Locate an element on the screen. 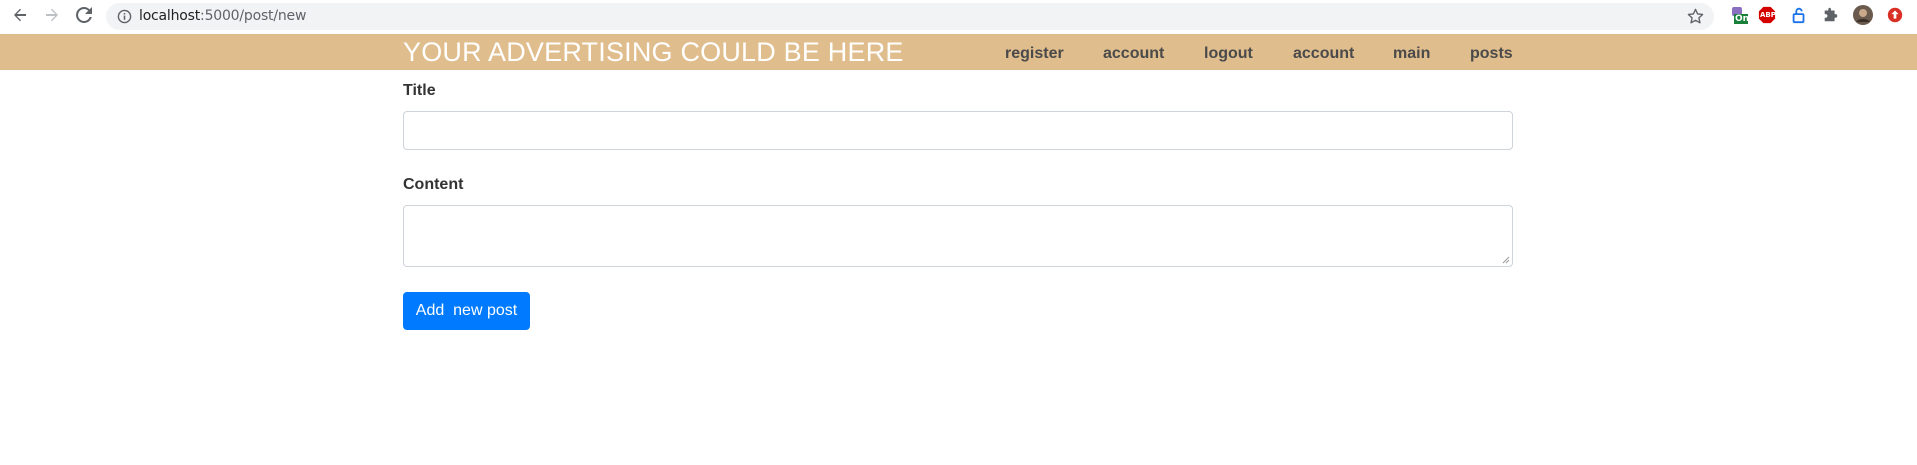 The image size is (1917, 465). puzzle-extensions-icon is located at coordinates (1831, 15).